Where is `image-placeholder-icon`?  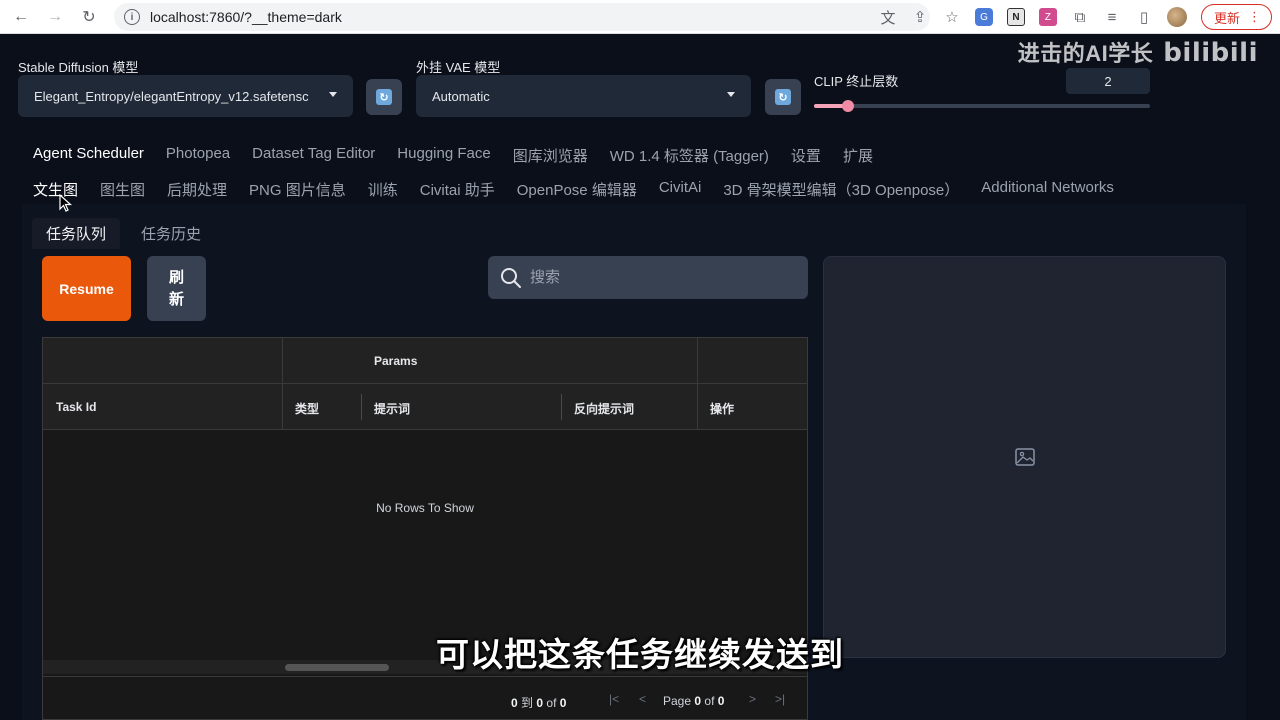
image-placeholder-icon is located at coordinates (1024, 457).